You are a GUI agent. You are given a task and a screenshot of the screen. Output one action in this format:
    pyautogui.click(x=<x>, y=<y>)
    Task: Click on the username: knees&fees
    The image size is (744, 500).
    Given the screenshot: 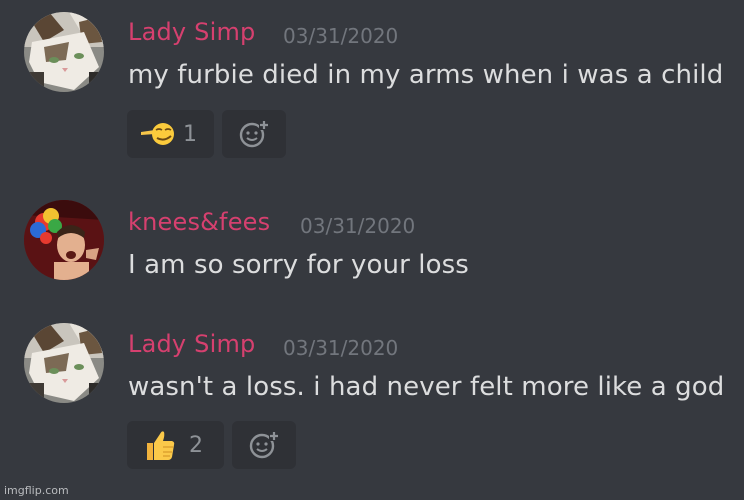 What is the action you would take?
    pyautogui.click(x=199, y=222)
    